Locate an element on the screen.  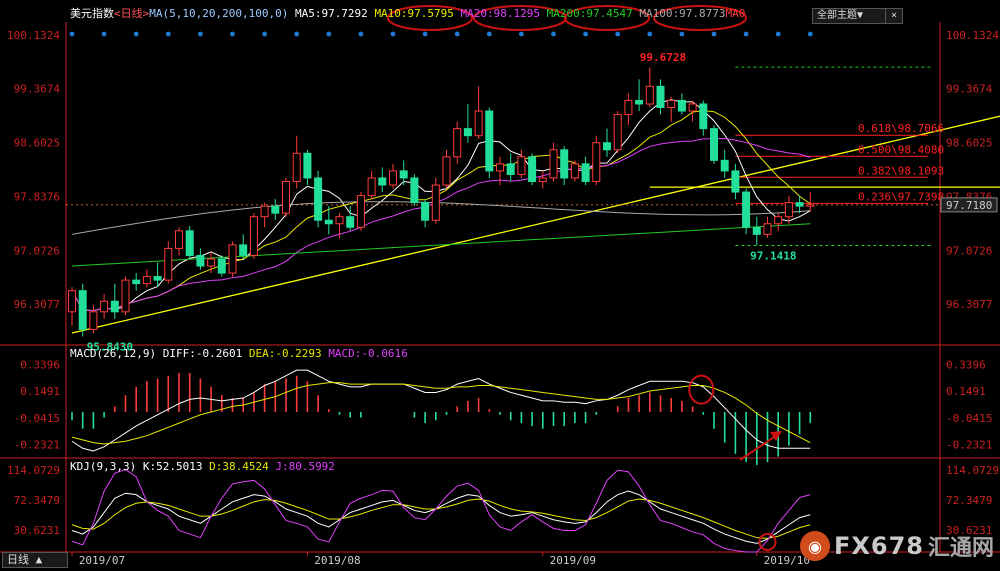
last-price-label: 97.7180 is located at coordinates (969, 205).